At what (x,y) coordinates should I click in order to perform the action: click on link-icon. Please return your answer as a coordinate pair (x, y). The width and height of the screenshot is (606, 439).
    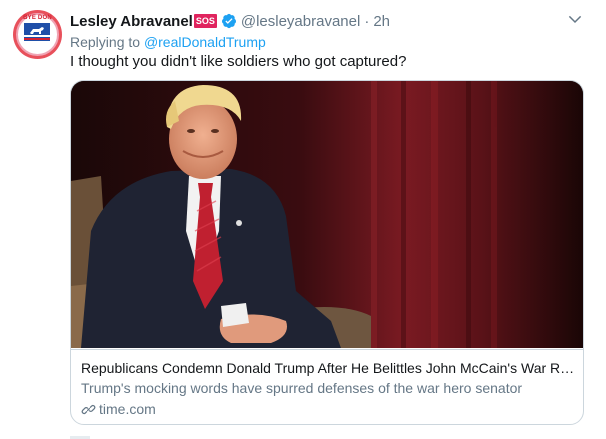
    Looking at the image, I should click on (88, 409).